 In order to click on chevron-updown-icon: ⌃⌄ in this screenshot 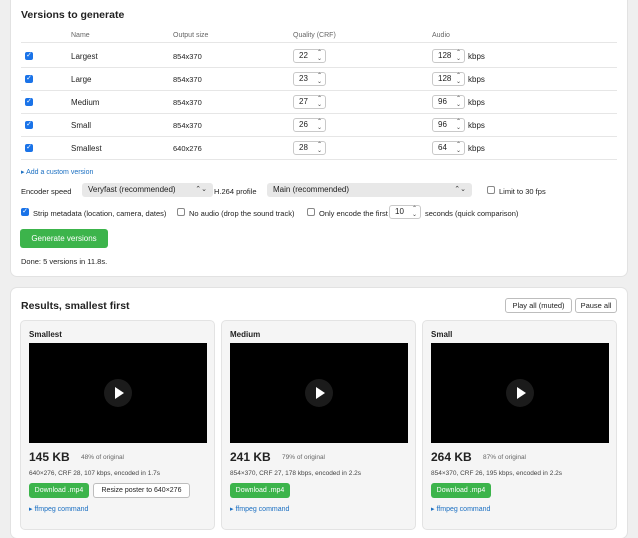, I will do `click(460, 189)`.